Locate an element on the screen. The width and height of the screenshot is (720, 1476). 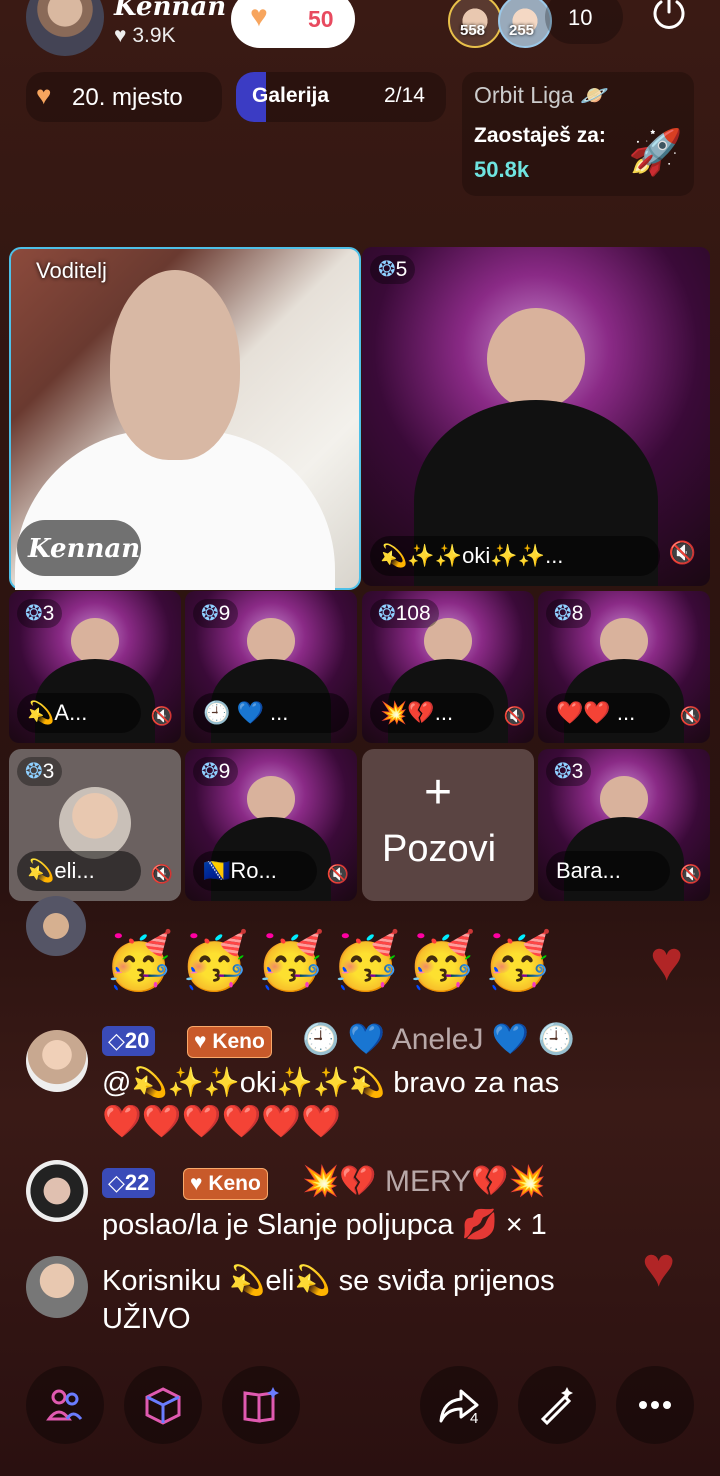
orbit-subtitle: Zaostaješ za: is located at coordinates (540, 135).